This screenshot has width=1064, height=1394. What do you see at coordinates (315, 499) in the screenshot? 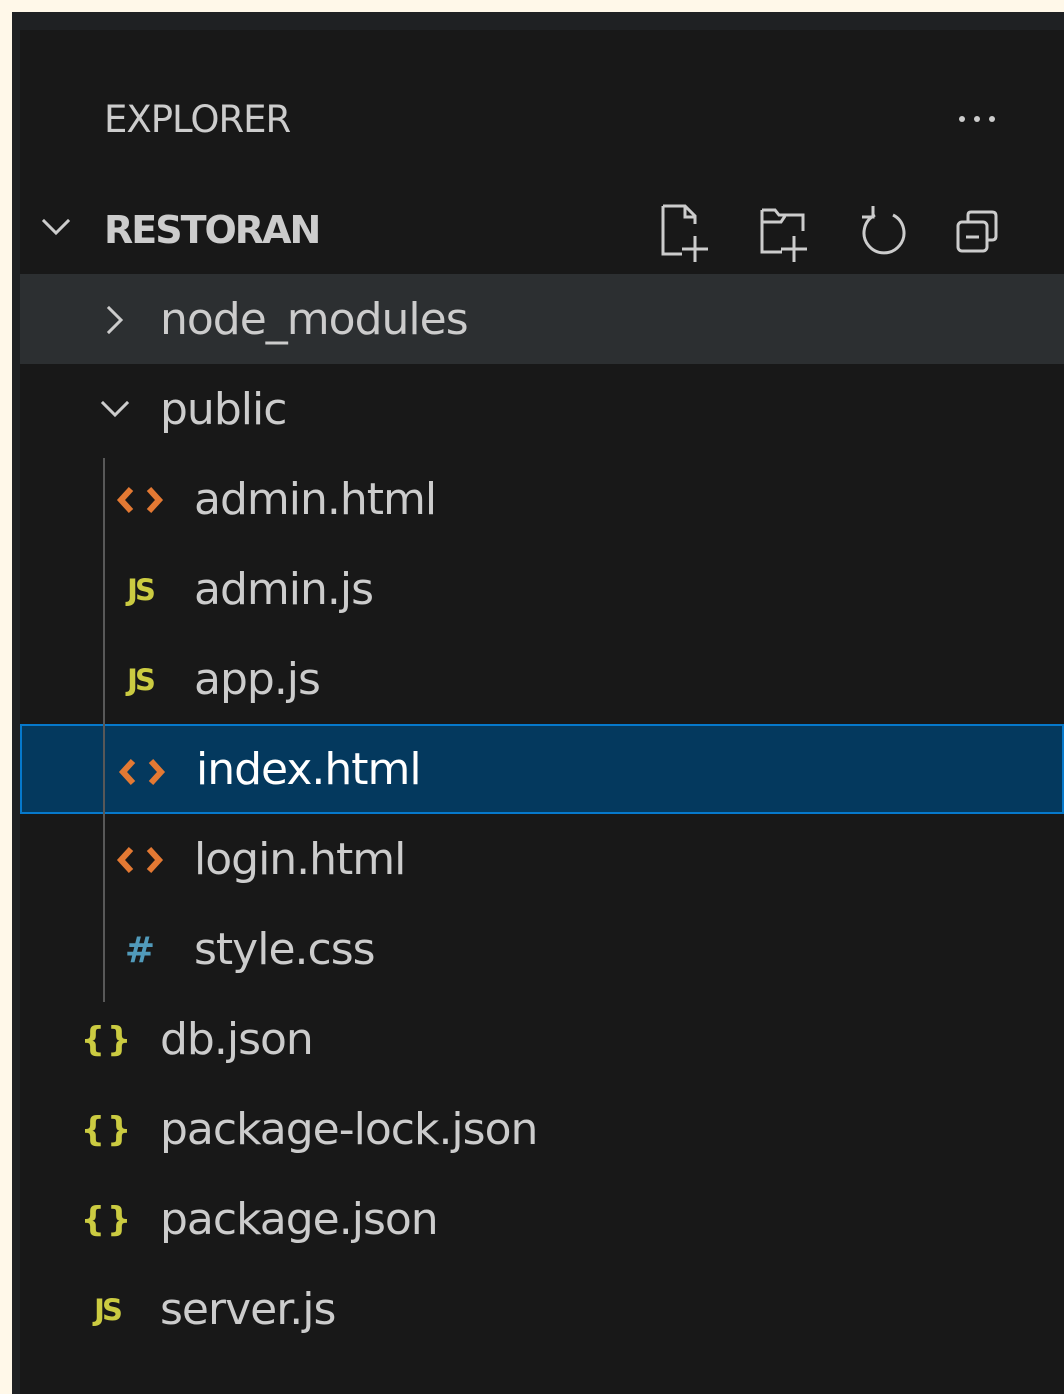
I see `file-name: admin.html` at bounding box center [315, 499].